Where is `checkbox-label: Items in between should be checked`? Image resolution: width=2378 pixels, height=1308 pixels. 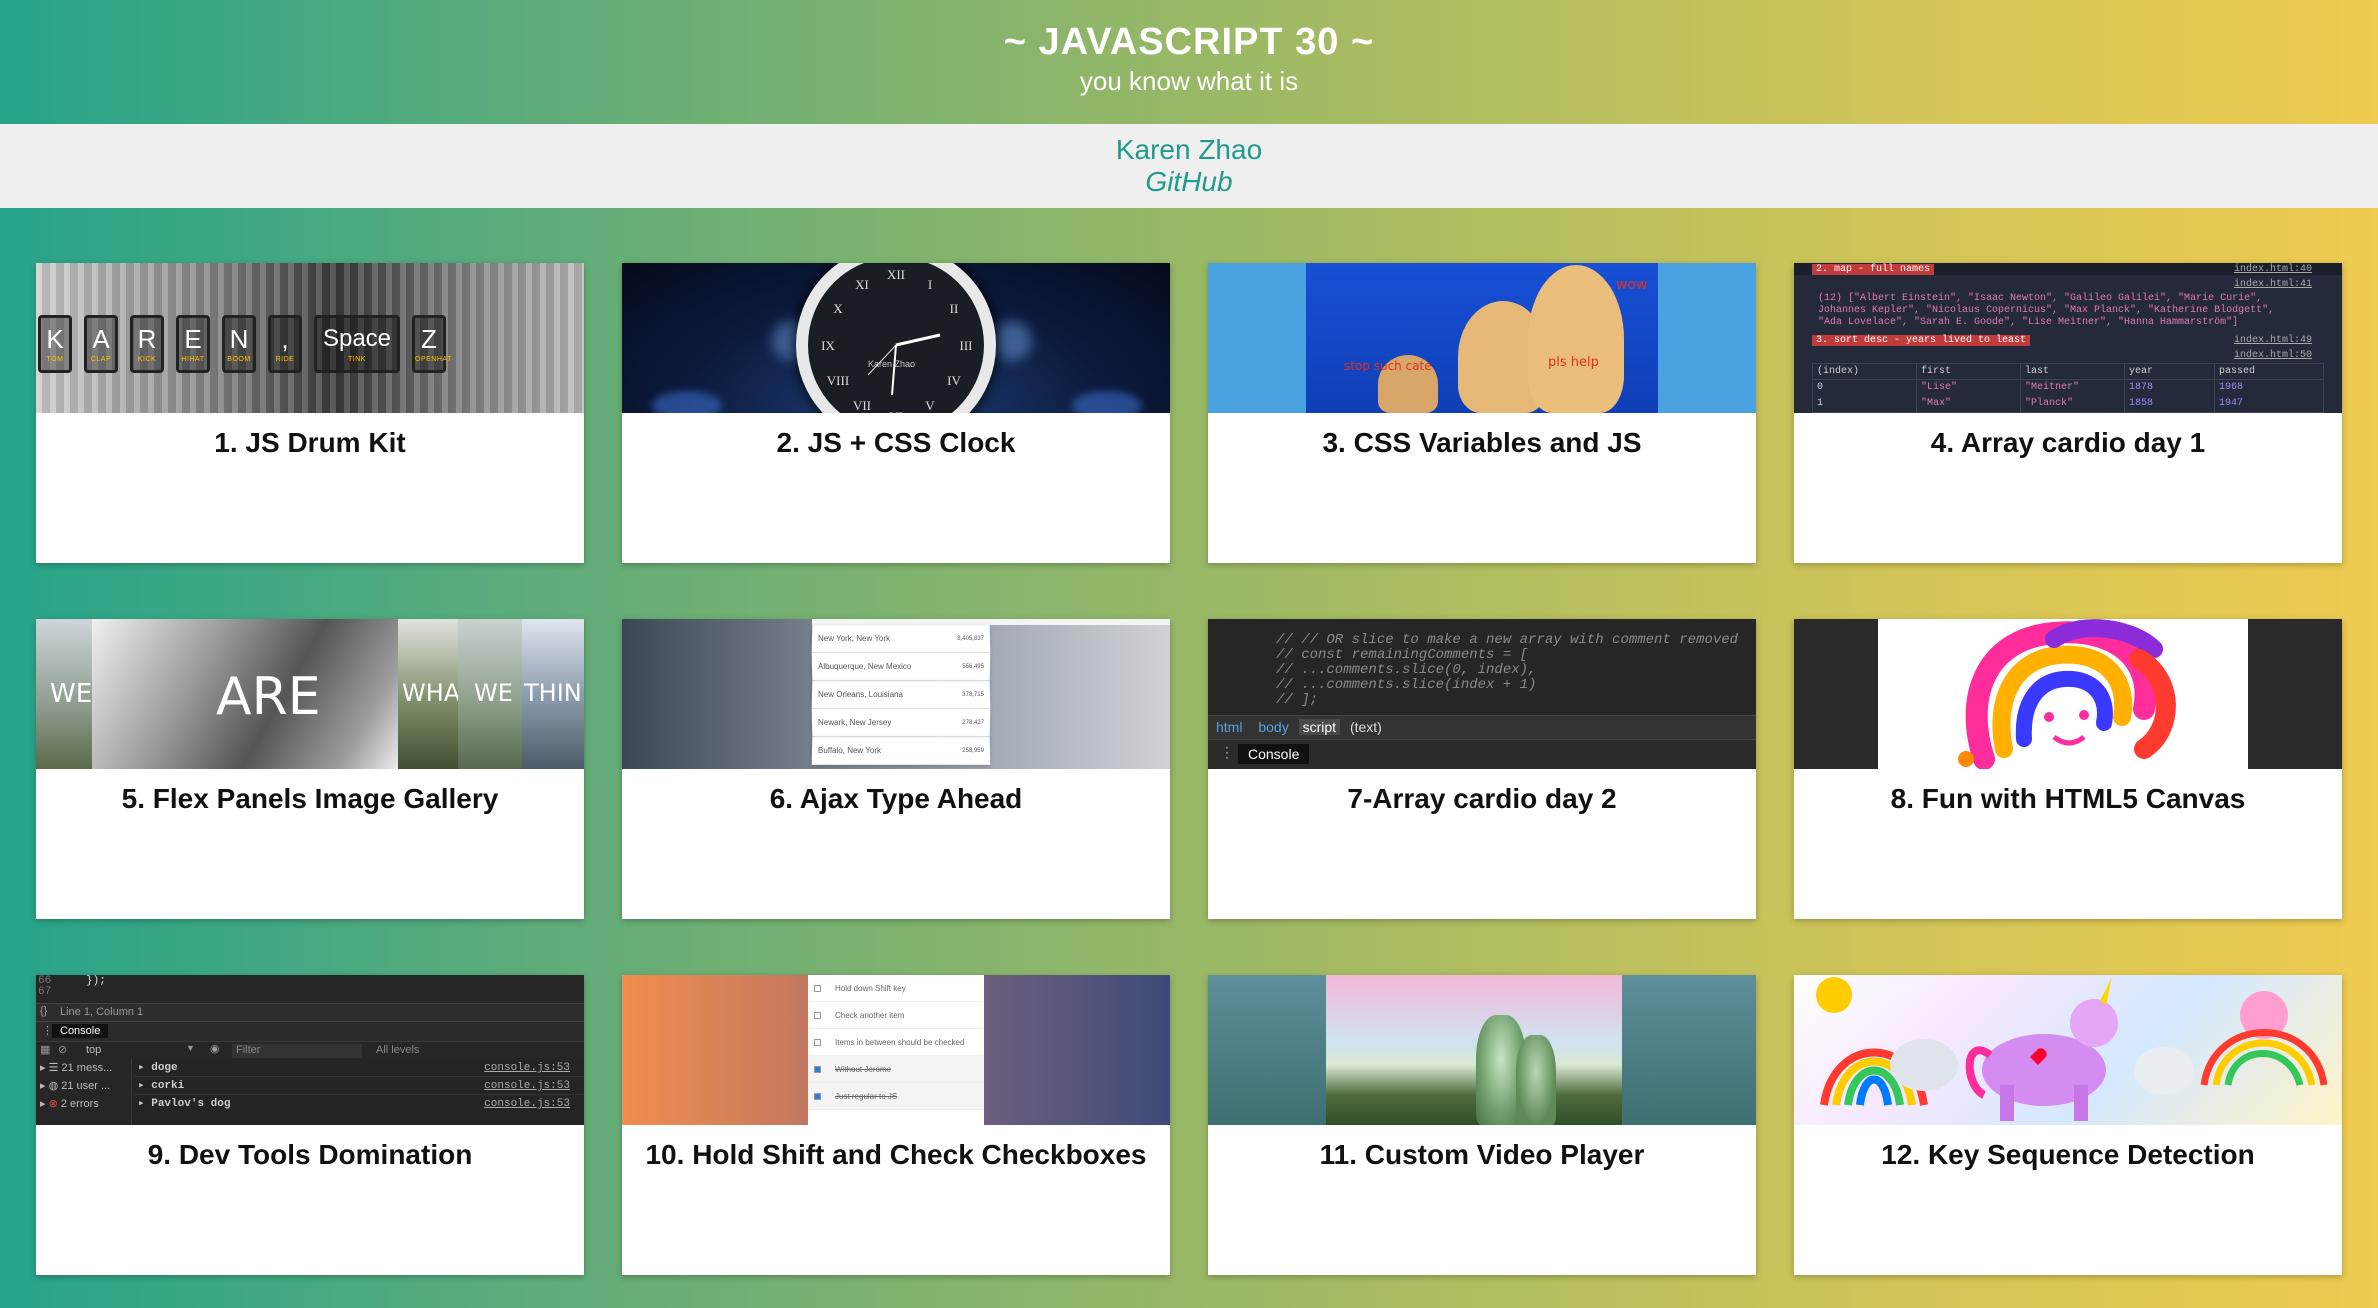
checkbox-label: Items in between should be checked is located at coordinates (900, 1042).